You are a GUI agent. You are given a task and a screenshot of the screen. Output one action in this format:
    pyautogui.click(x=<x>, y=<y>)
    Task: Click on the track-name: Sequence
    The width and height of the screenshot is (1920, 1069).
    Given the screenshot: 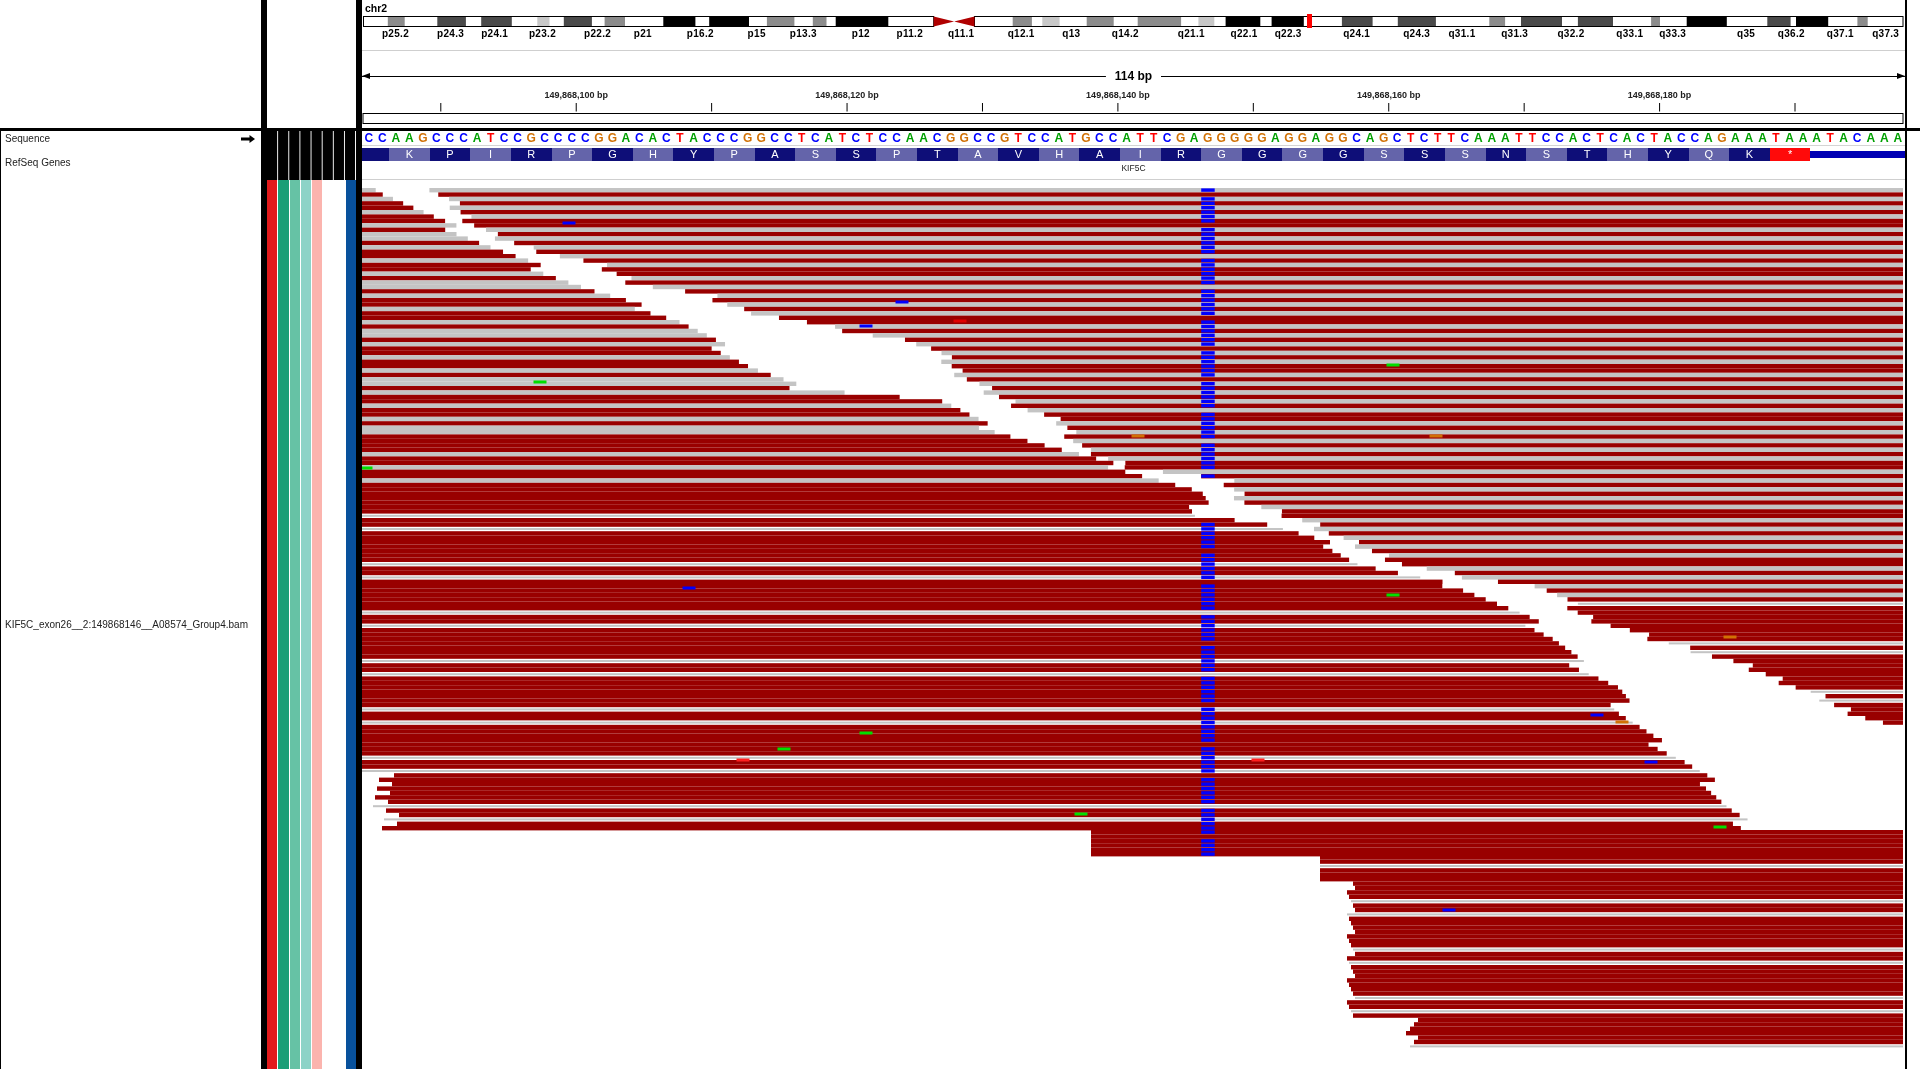 What is the action you would take?
    pyautogui.click(x=28, y=138)
    